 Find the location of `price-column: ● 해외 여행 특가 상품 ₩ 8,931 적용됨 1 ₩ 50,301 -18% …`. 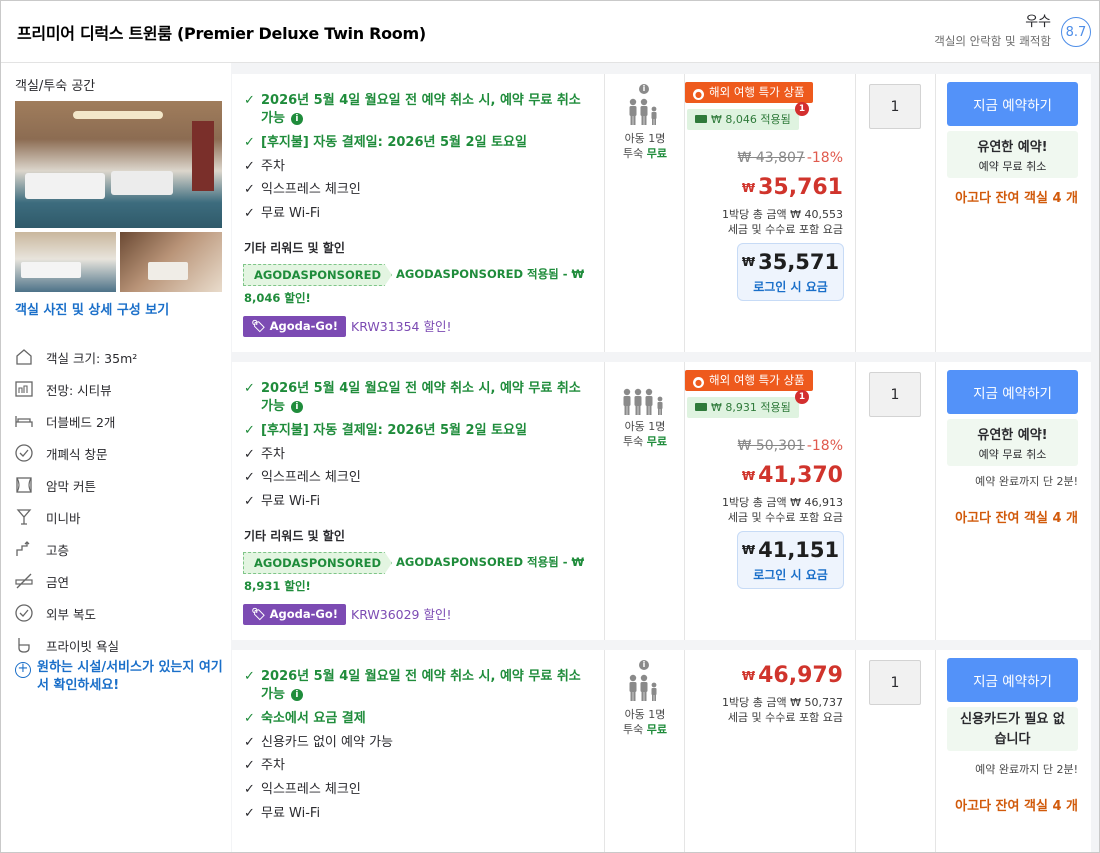

price-column: ● 해외 여행 특가 상품 ₩ 8,931 적용됨 1 ₩ 50,301 -18% … is located at coordinates (770, 501).